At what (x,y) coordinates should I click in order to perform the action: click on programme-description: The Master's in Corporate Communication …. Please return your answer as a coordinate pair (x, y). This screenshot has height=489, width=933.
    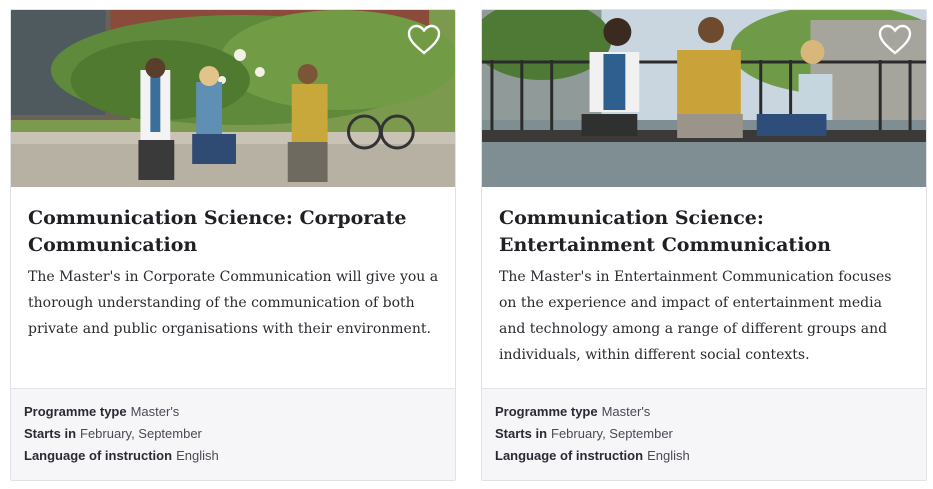
    Looking at the image, I should click on (233, 303).